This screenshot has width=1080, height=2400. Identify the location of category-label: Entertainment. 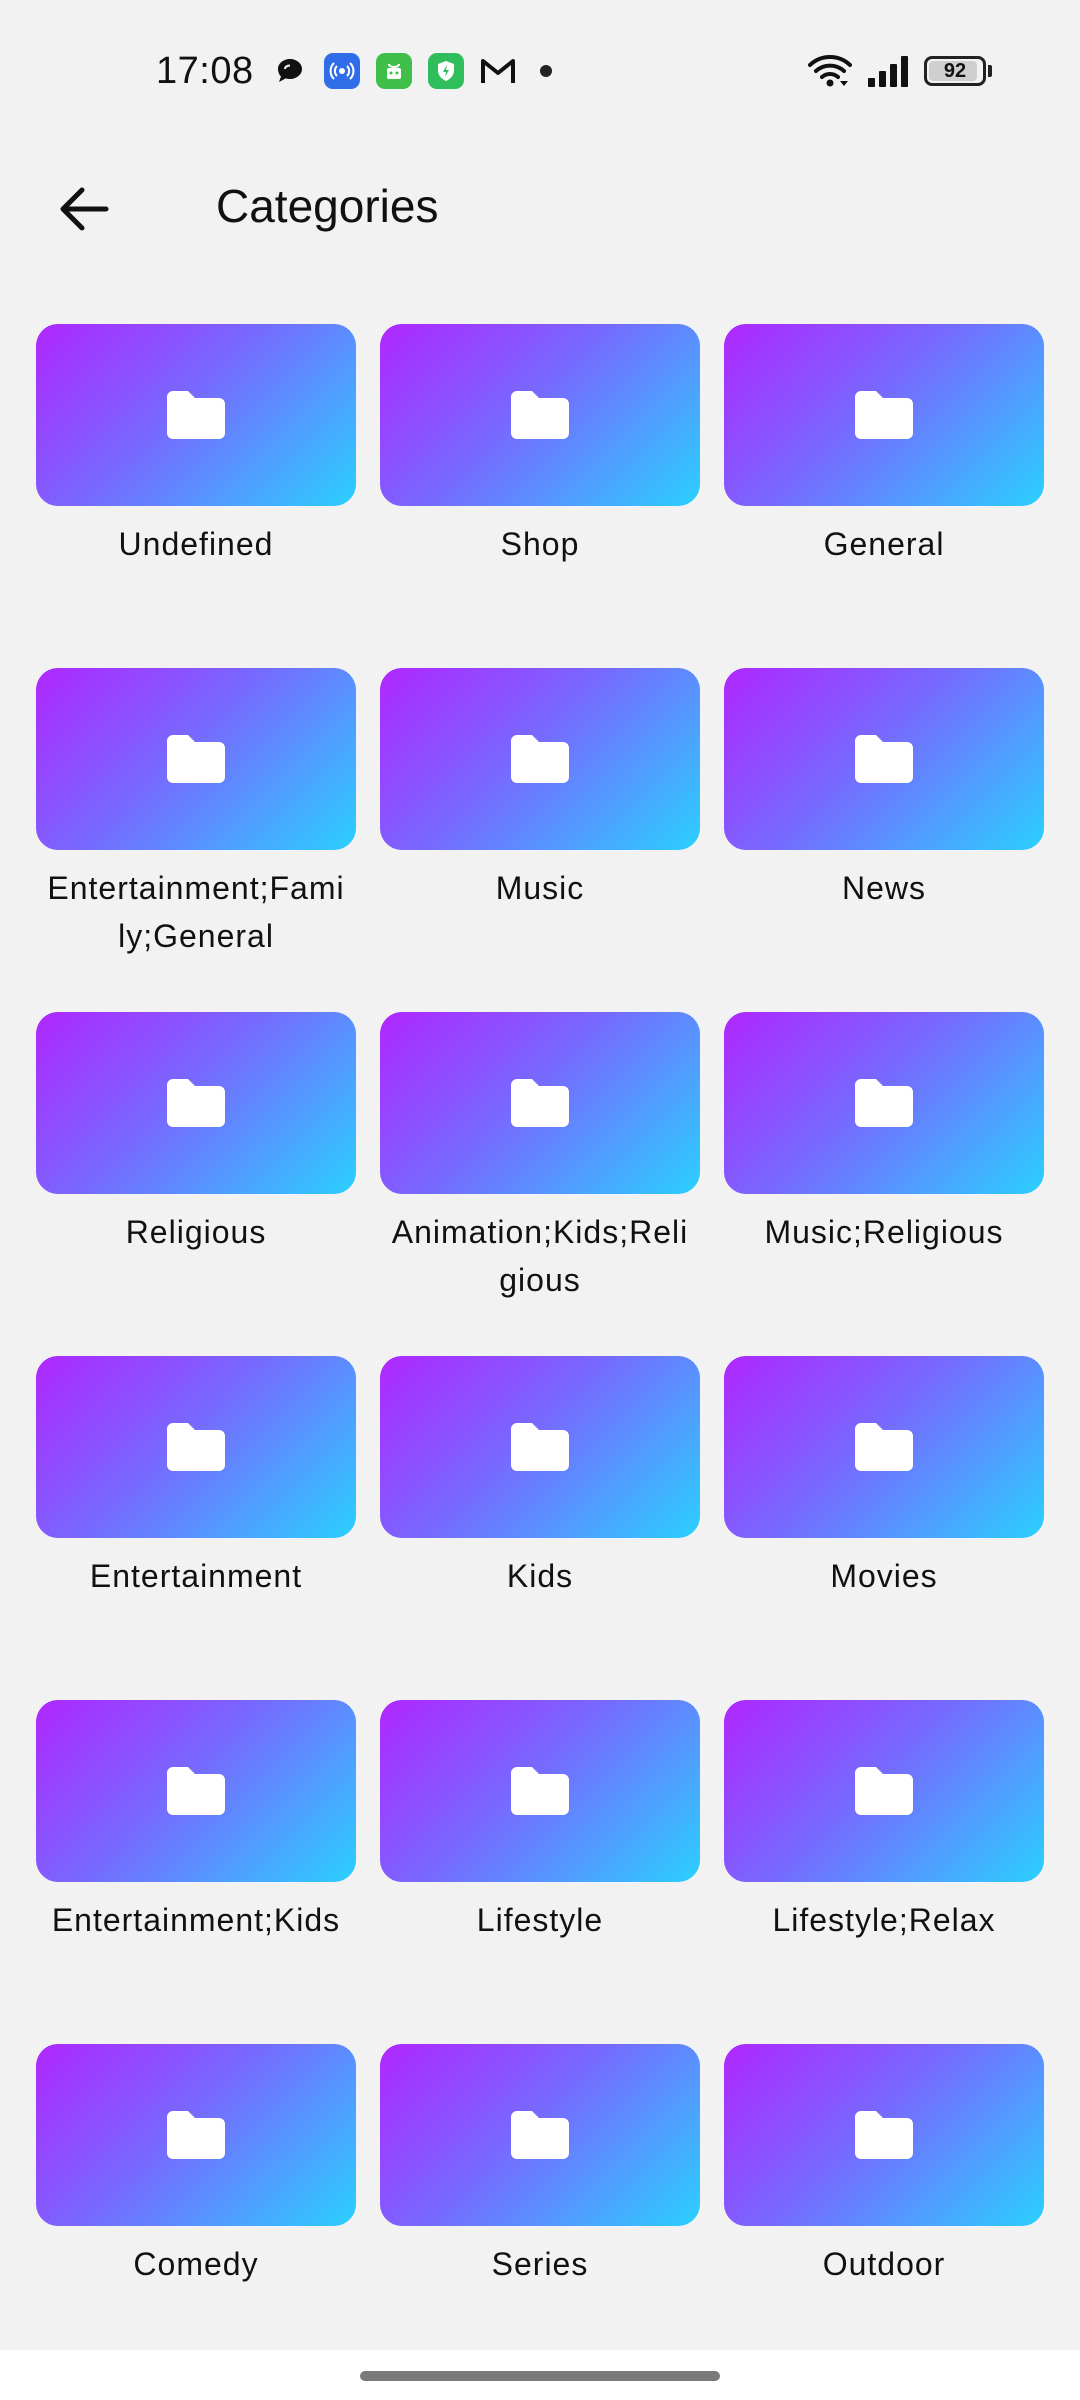
(196, 1576).